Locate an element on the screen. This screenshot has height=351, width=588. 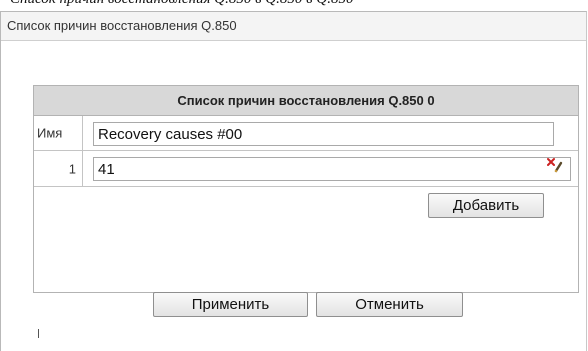
row-index: 1 is located at coordinates (72, 168).